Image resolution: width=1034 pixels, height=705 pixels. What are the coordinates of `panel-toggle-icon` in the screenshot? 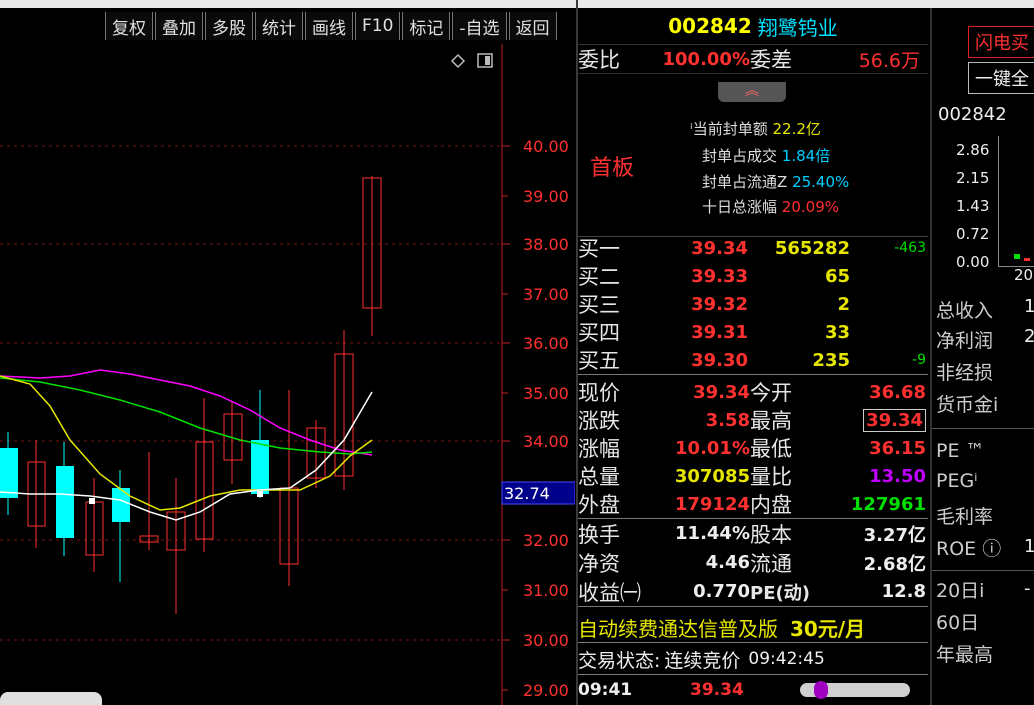 It's located at (485, 60).